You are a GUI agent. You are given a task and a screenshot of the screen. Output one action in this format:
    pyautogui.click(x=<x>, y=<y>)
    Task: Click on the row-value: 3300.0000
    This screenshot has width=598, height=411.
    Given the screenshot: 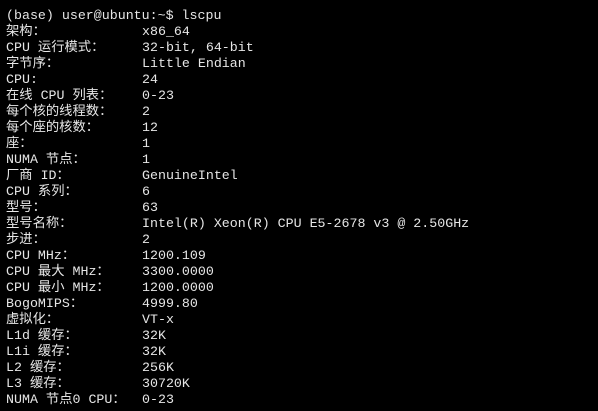 What is the action you would take?
    pyautogui.click(x=178, y=271)
    